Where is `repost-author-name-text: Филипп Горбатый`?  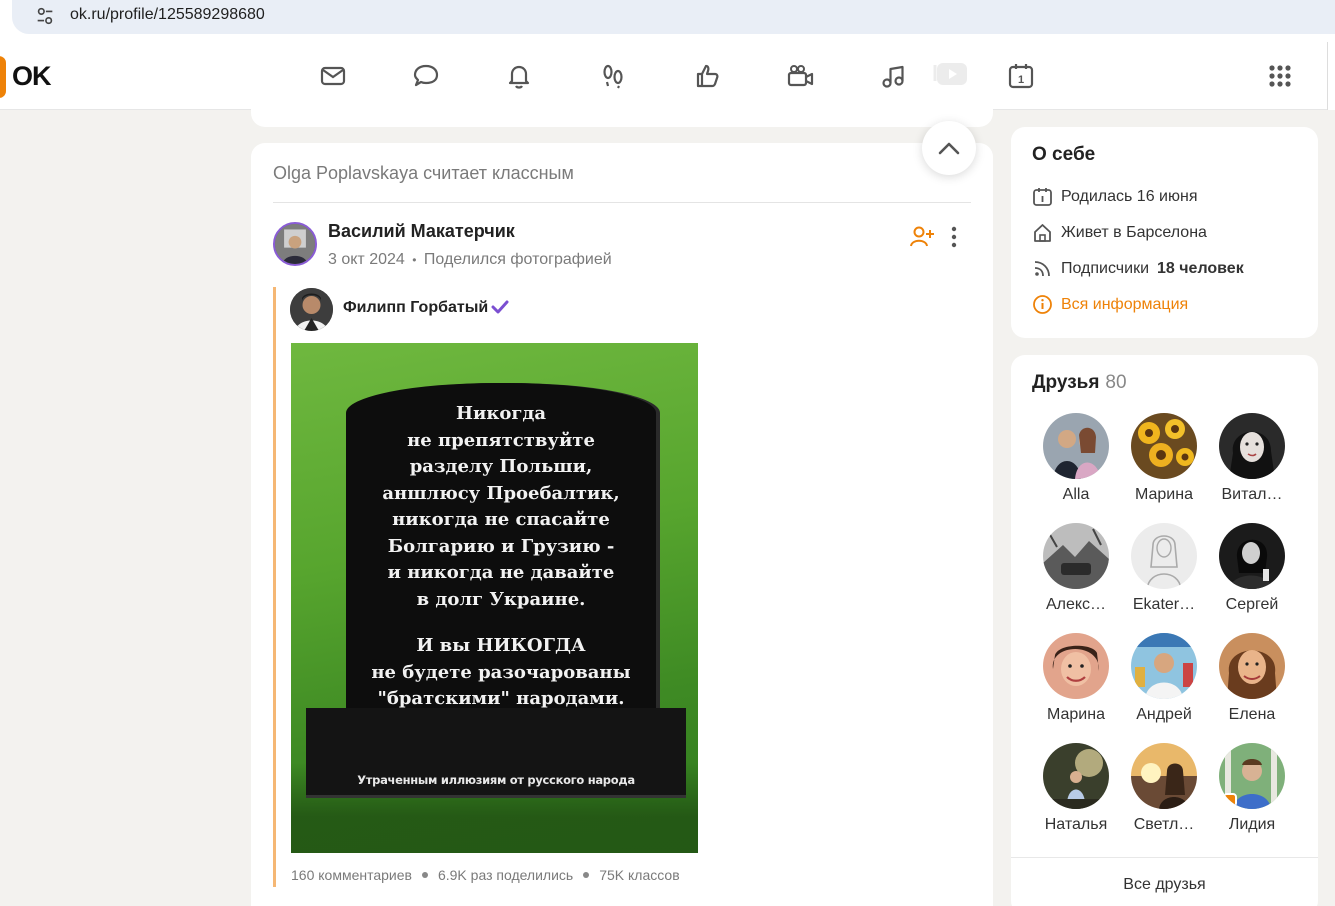 repost-author-name-text: Филипп Горбатый is located at coordinates (415, 307).